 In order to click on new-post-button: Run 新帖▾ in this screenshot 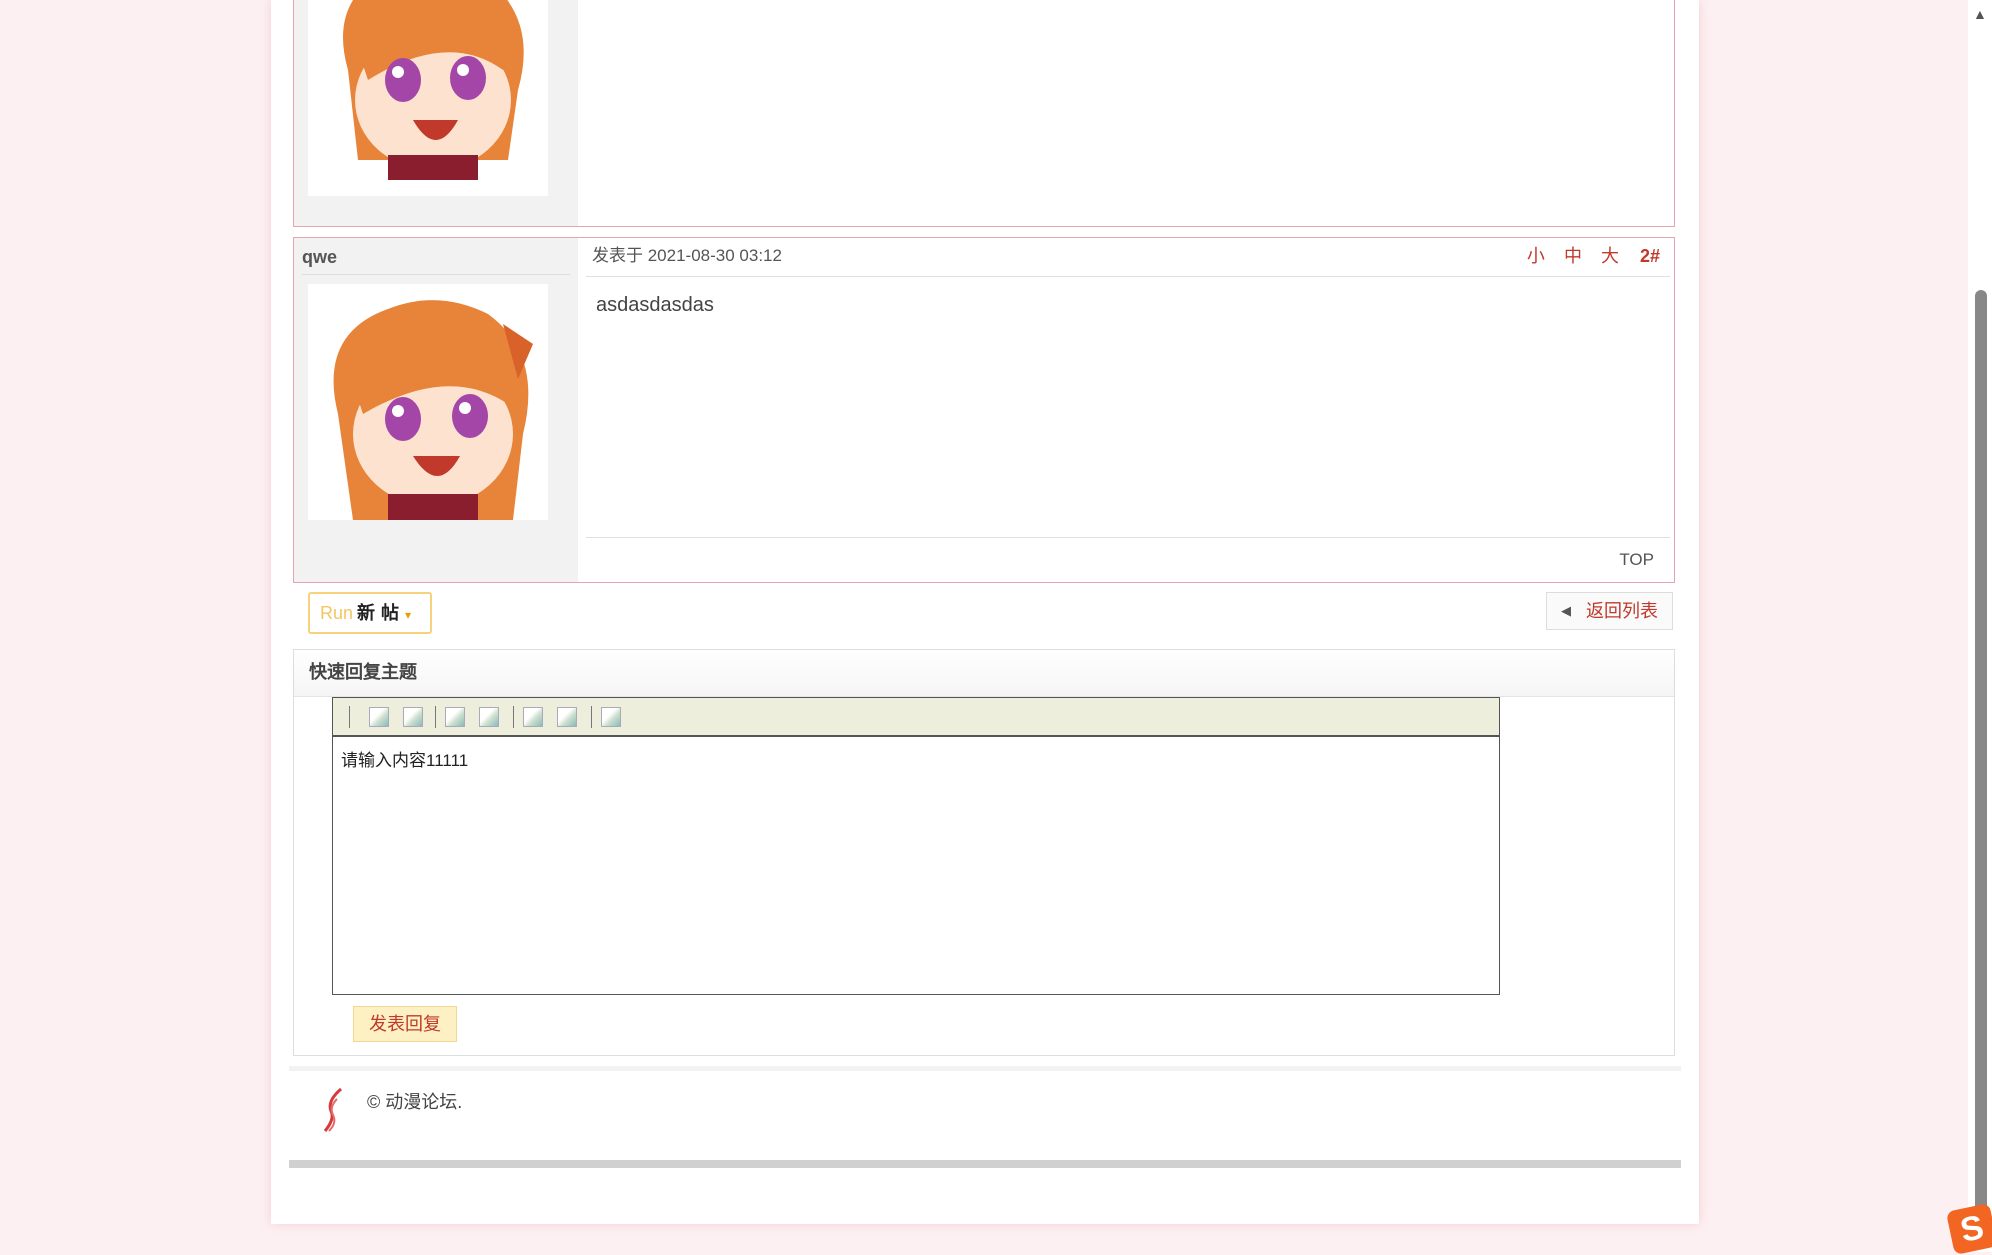, I will do `click(370, 613)`.